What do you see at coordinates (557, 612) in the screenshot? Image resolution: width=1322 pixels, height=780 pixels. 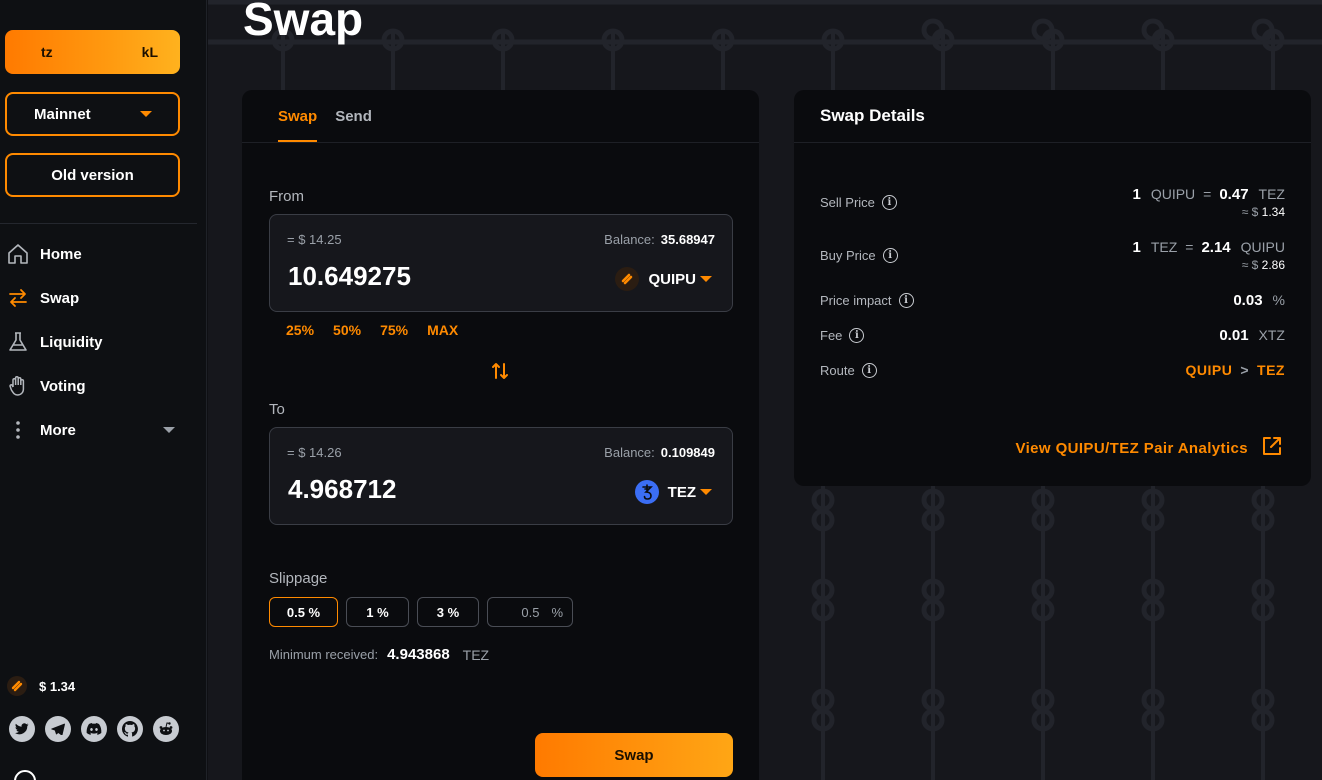 I see `slippage-unit: %` at bounding box center [557, 612].